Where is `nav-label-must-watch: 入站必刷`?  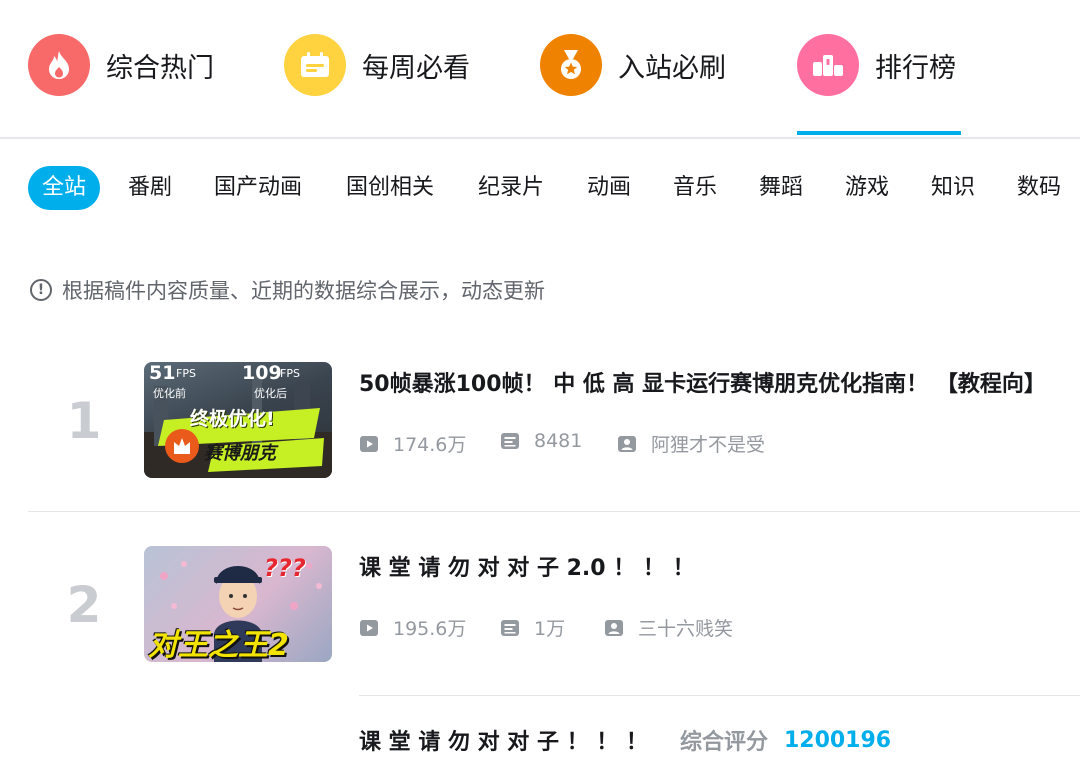
nav-label-must-watch: 入站必刷 is located at coordinates (672, 68).